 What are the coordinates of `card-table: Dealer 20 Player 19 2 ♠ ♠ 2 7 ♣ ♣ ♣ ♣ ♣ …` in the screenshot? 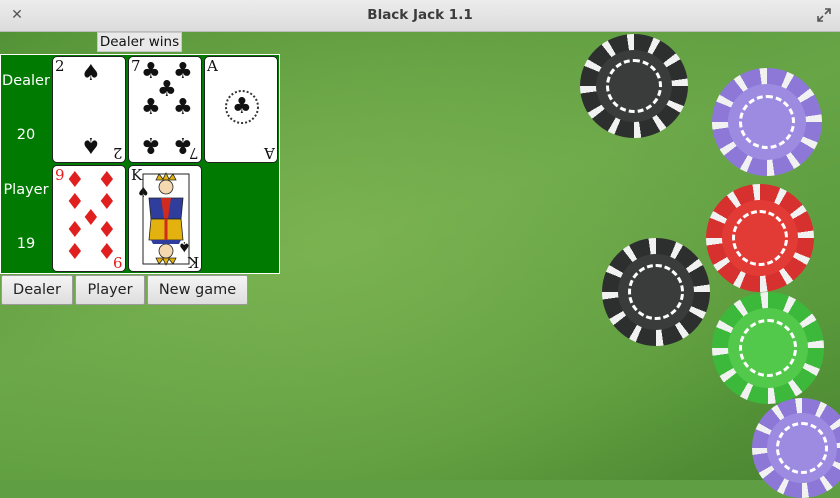 It's located at (140, 164).